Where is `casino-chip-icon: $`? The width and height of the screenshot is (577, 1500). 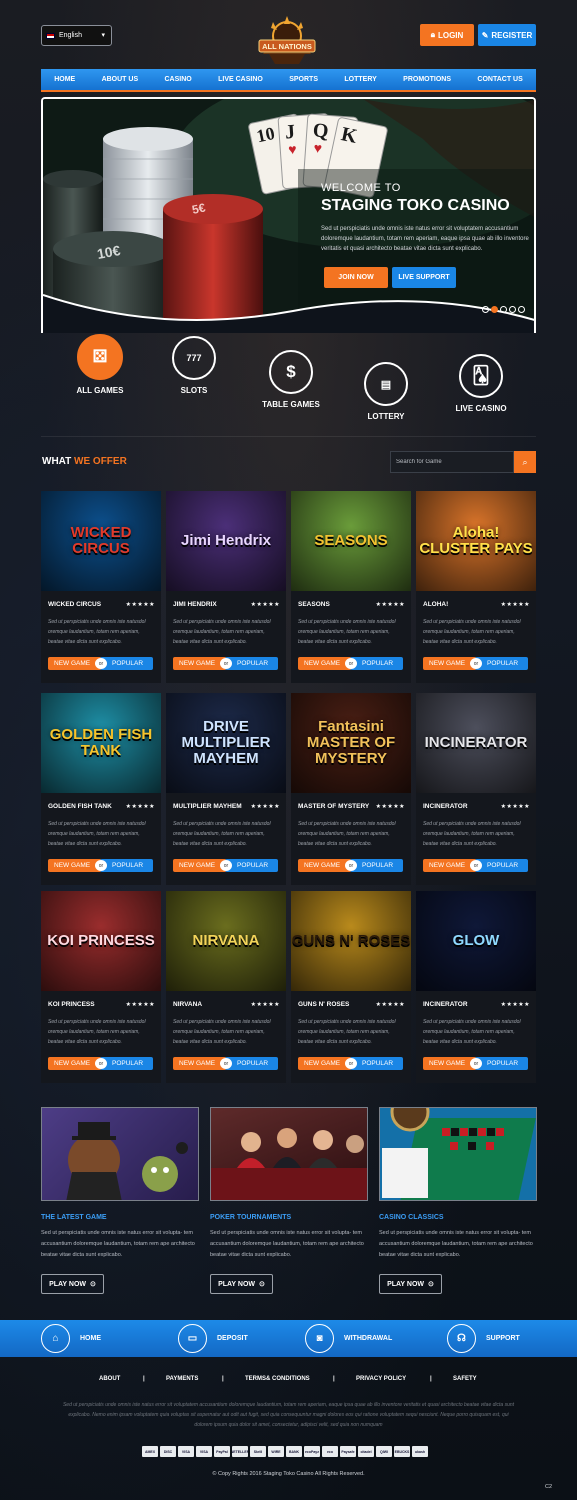
casino-chip-icon: $ is located at coordinates (291, 372).